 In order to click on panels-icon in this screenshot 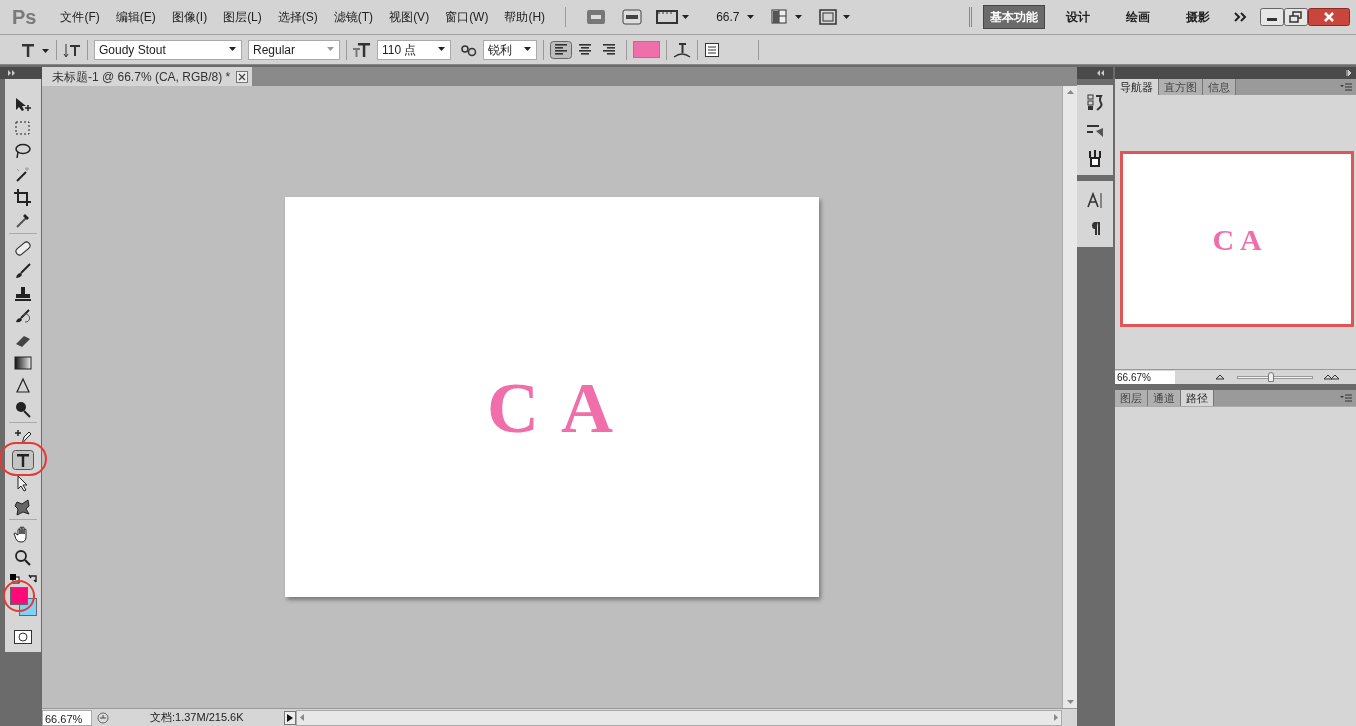, I will do `click(712, 49)`.